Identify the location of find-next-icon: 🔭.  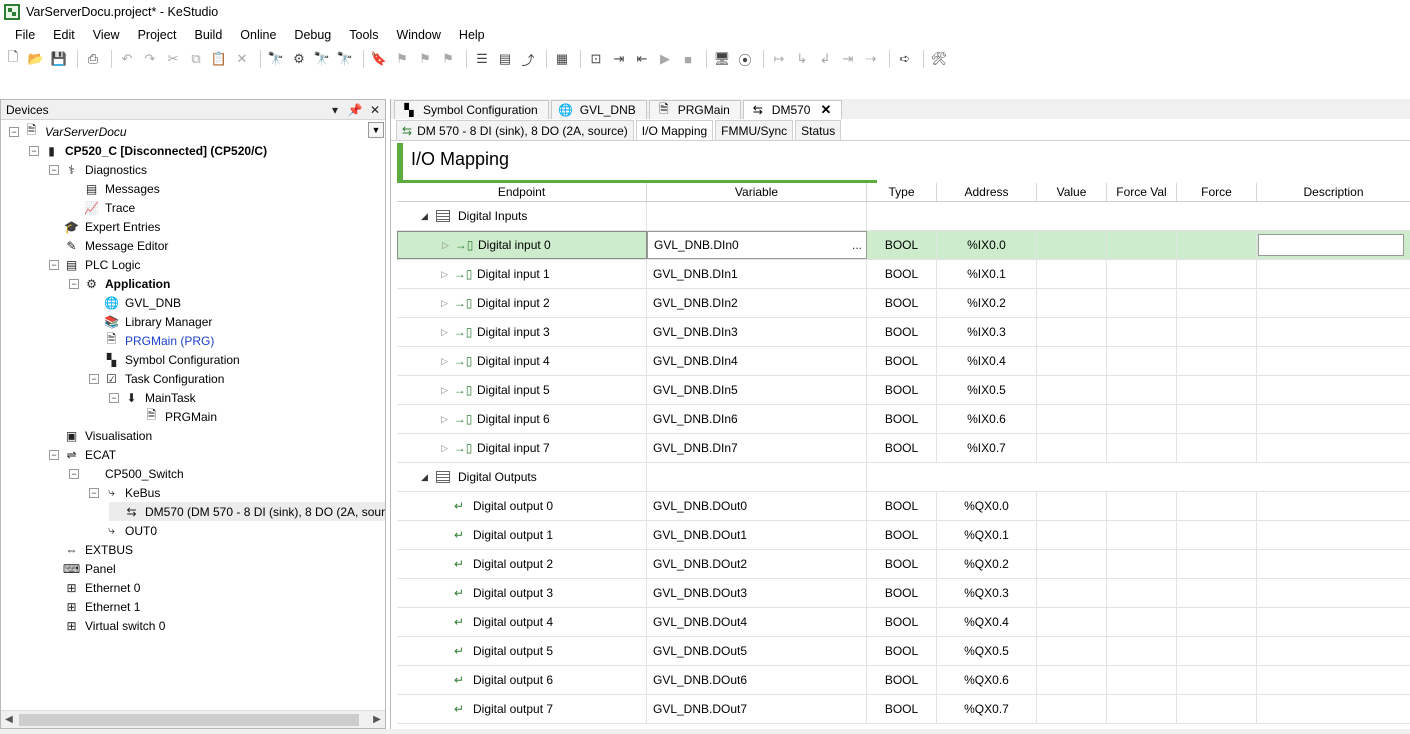
(322, 59).